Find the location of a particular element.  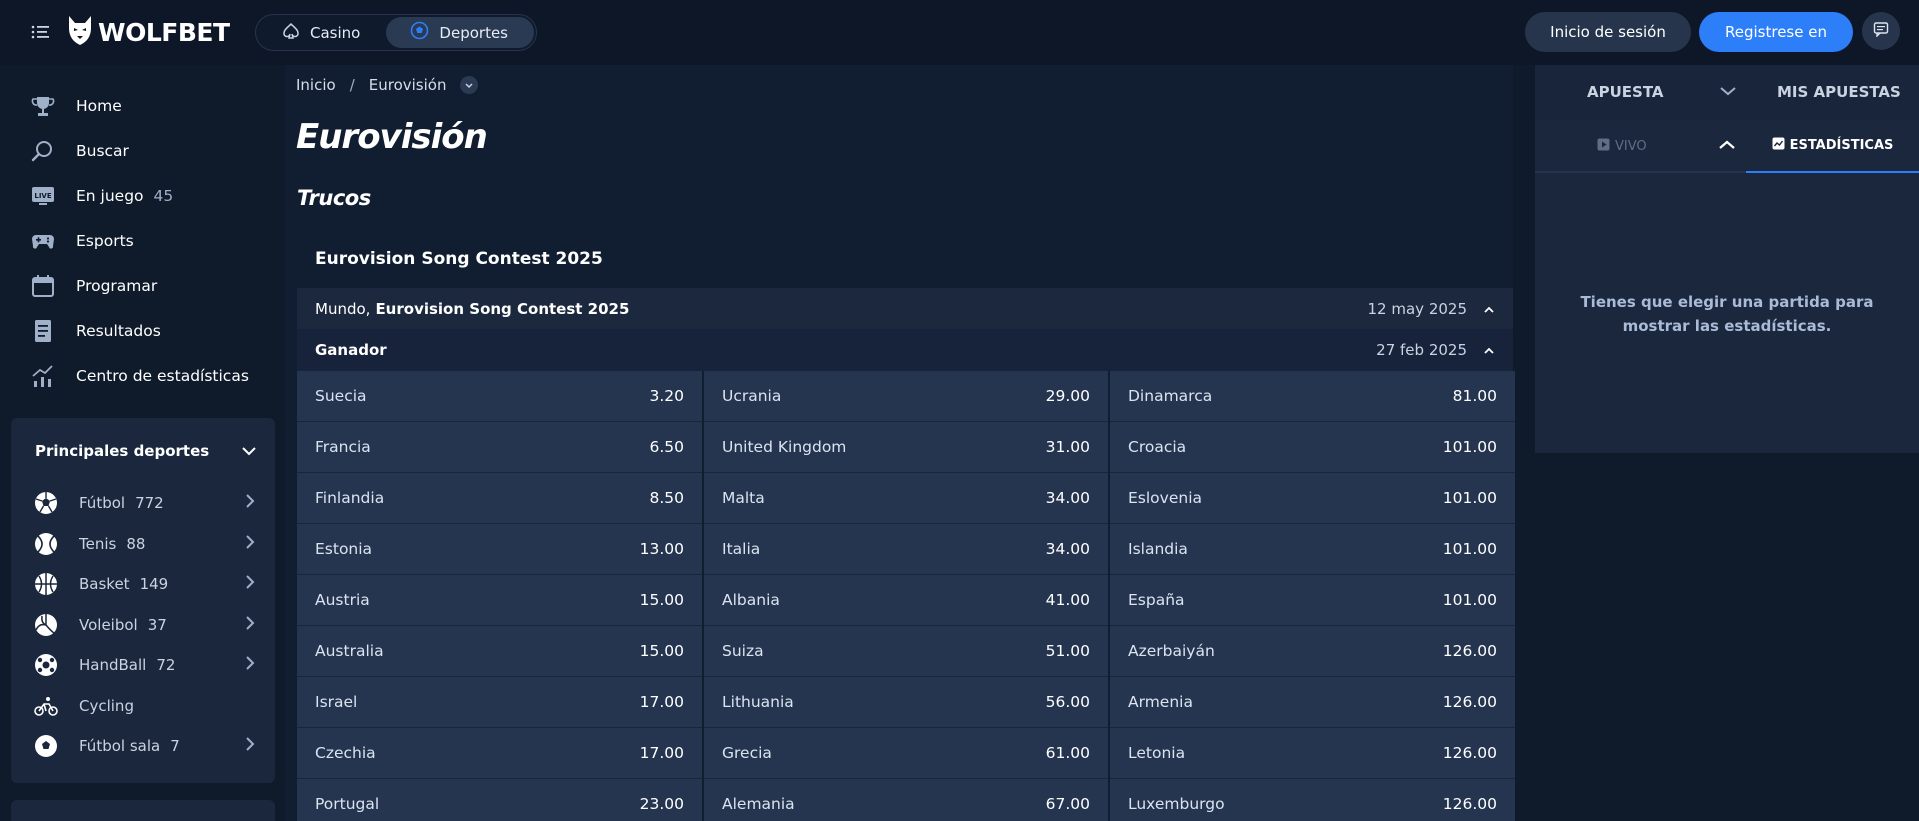

odds-button: Alemania 67.00 is located at coordinates (906, 800).